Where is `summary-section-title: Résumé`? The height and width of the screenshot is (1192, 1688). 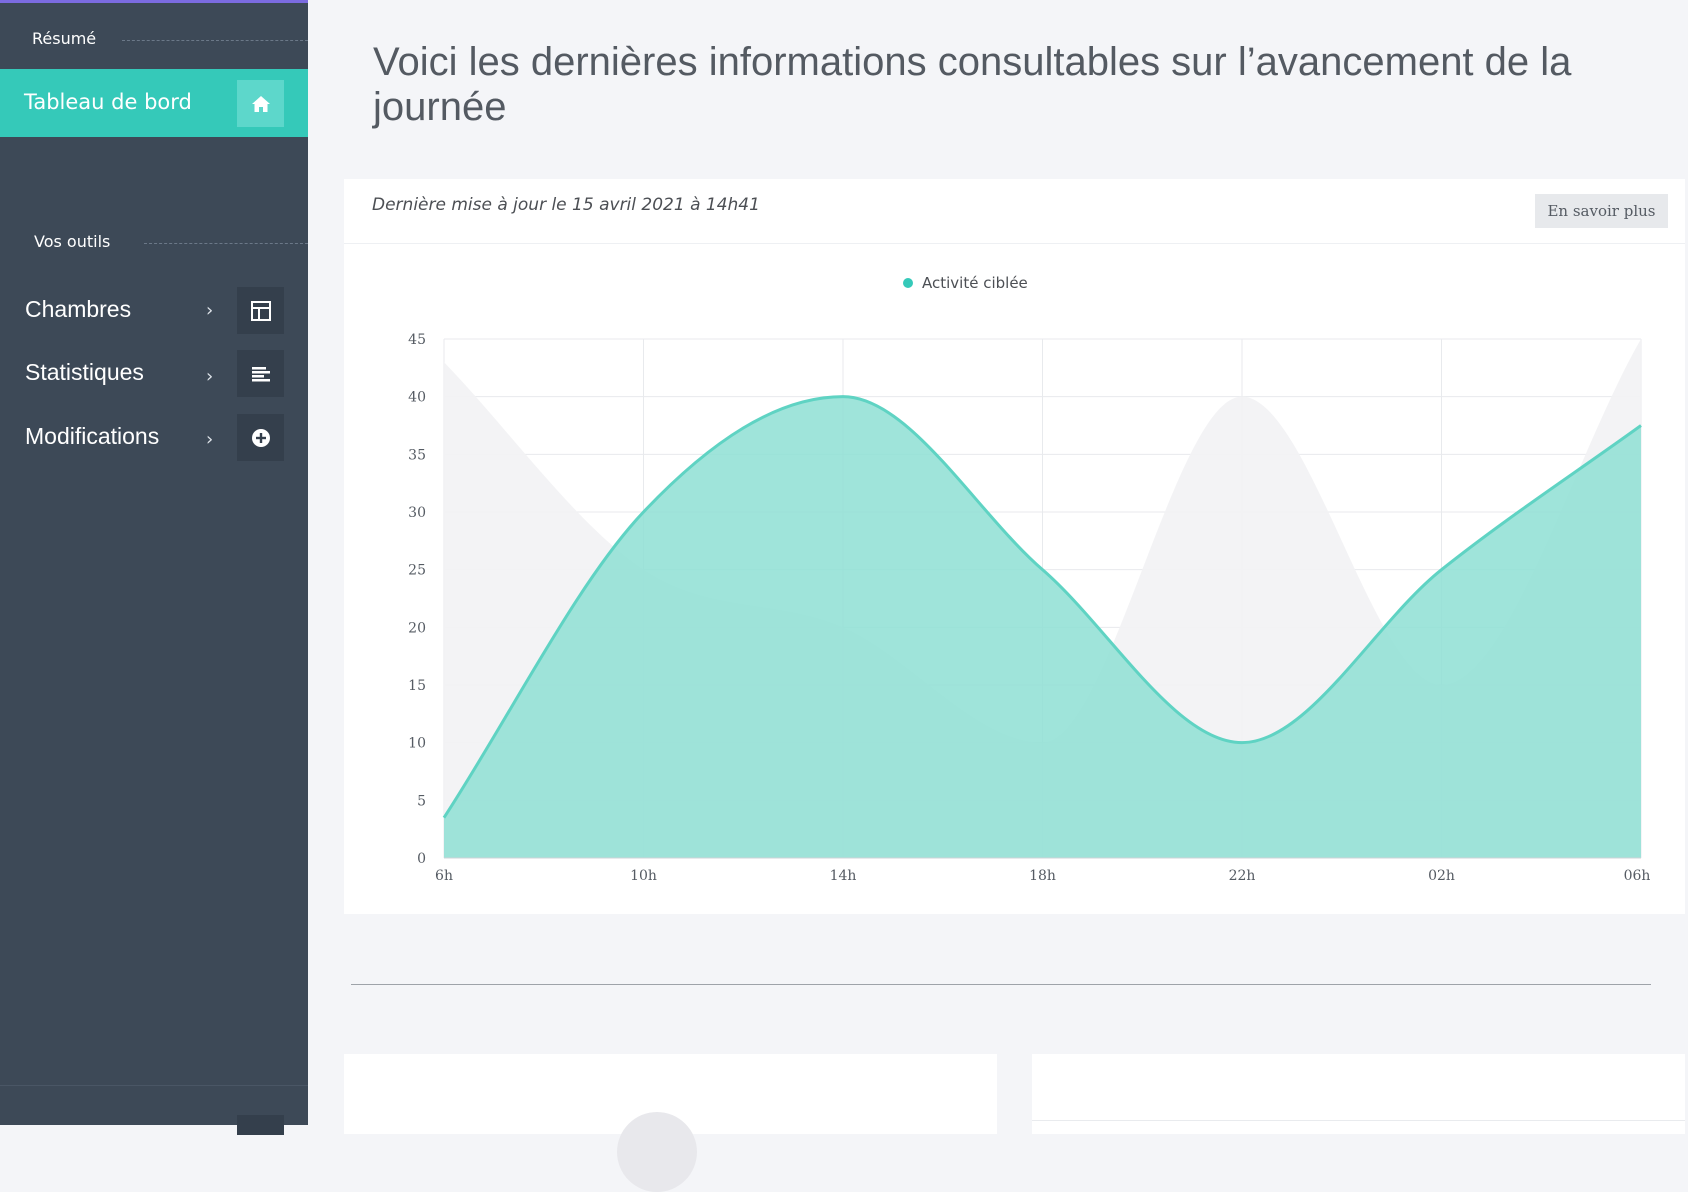
summary-section-title: Résumé is located at coordinates (64, 38).